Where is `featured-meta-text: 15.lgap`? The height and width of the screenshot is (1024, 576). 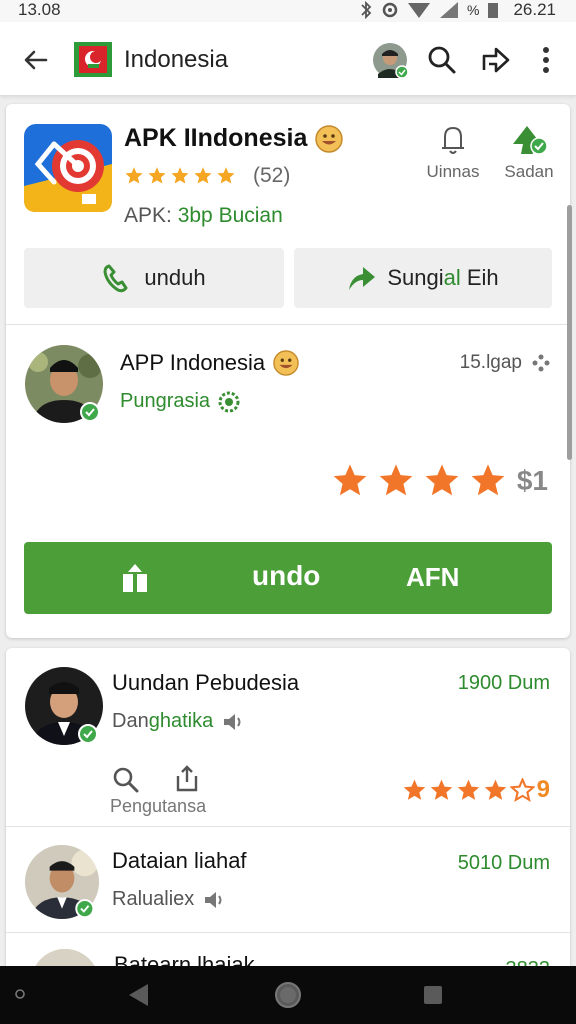
featured-meta-text: 15.lgap is located at coordinates (490, 362).